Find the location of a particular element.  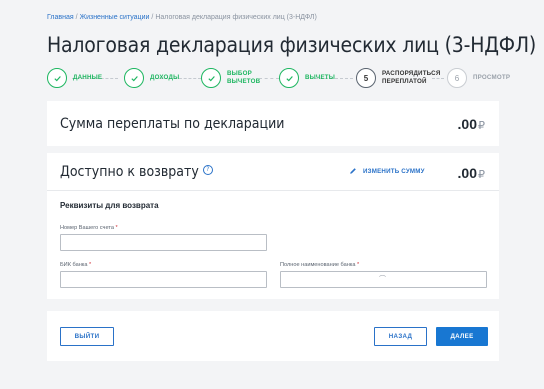

step-label: Вычеты is located at coordinates (320, 77).